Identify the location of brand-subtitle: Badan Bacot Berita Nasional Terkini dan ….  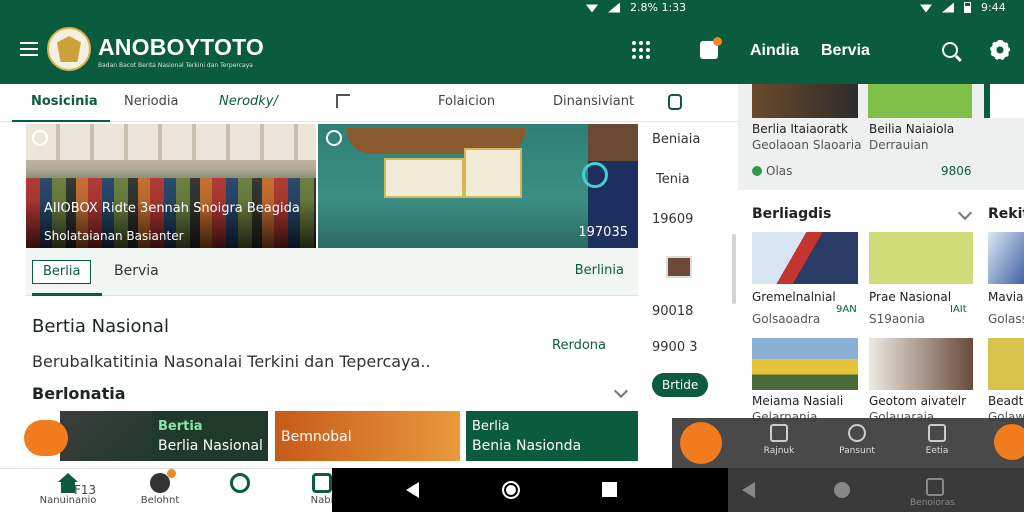
(175, 65).